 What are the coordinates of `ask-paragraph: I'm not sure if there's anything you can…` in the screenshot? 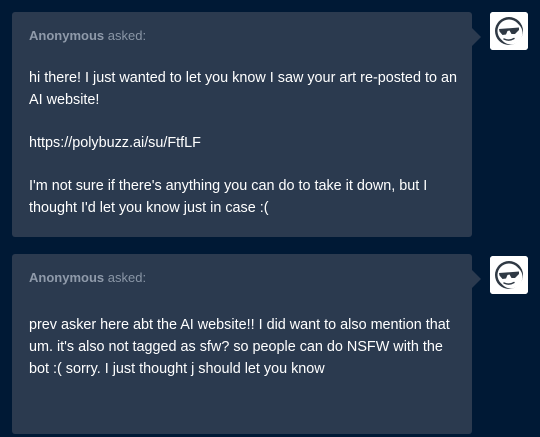 It's located at (228, 197).